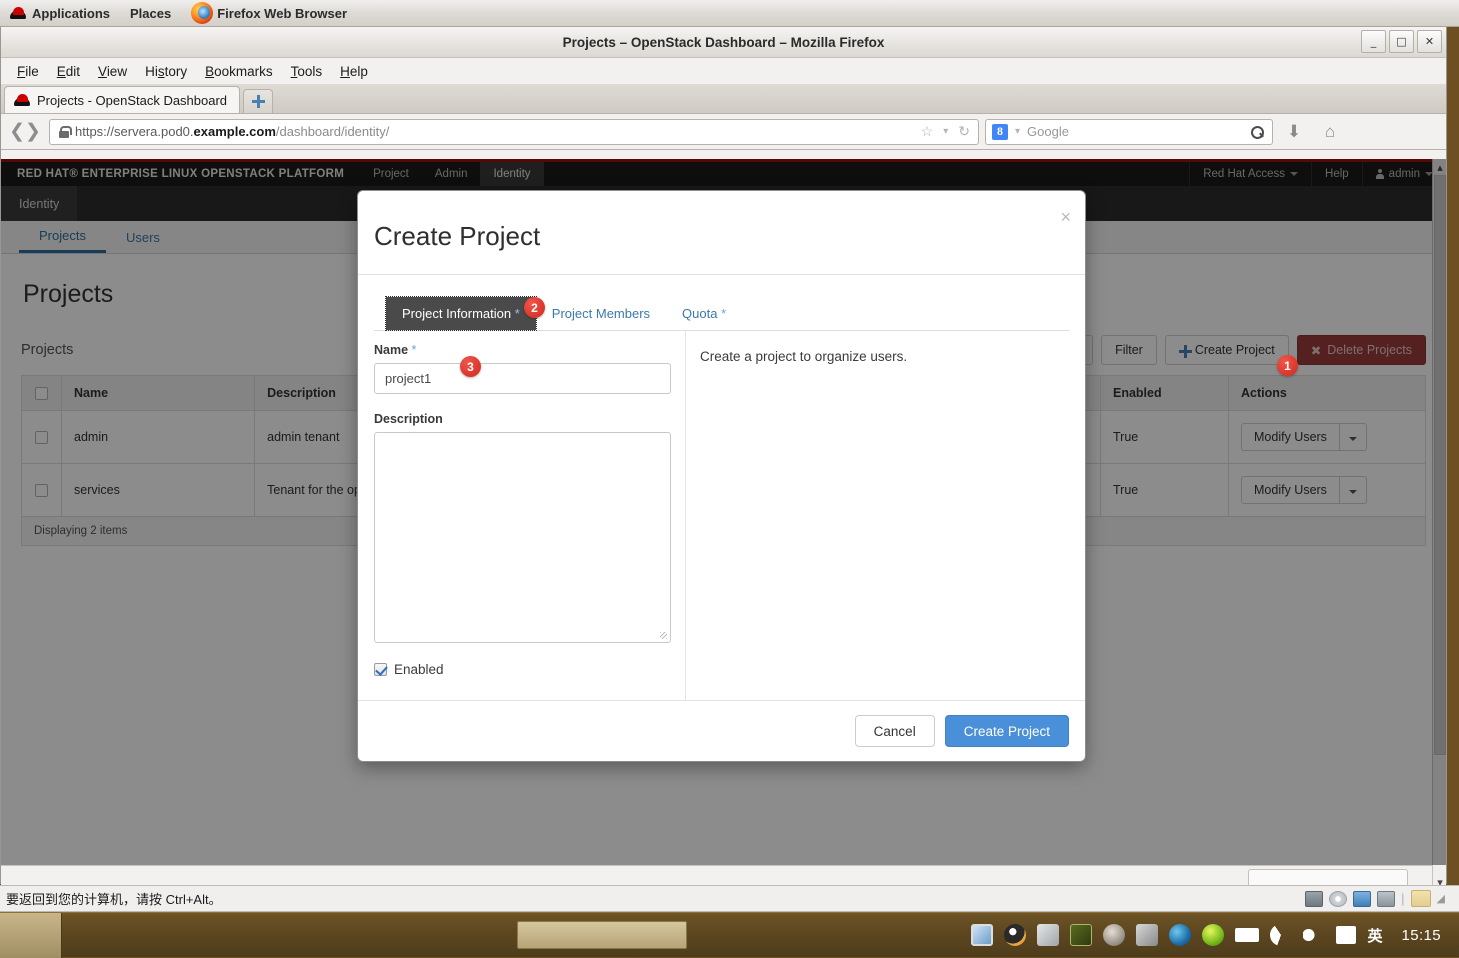 This screenshot has height=958, width=1459. Describe the element at coordinates (1401, 41) in the screenshot. I see `maximize-button: □` at that location.